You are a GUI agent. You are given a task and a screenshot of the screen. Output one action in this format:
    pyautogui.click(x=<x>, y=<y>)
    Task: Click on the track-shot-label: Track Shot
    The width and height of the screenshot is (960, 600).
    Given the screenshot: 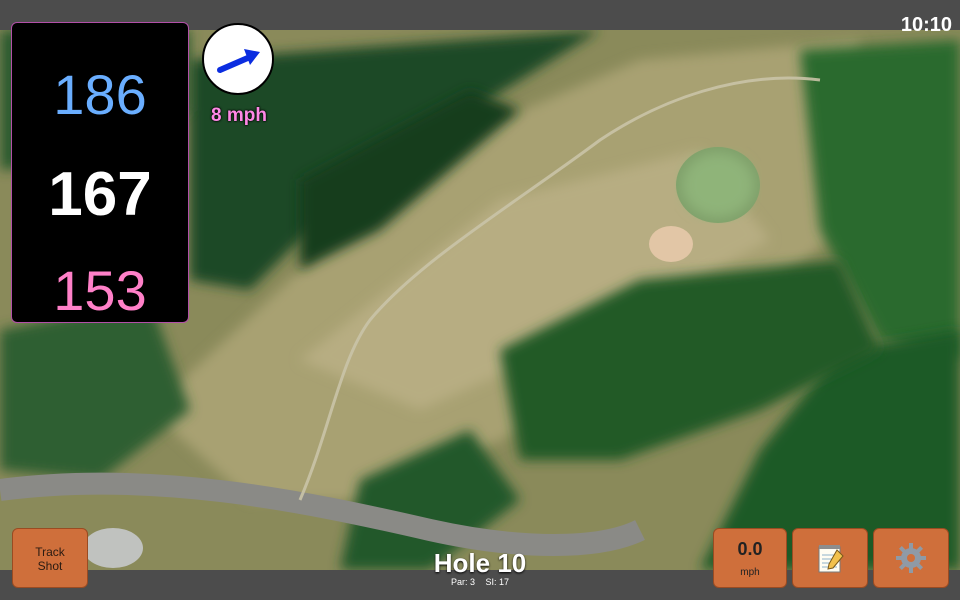 What is the action you would take?
    pyautogui.click(x=50, y=559)
    